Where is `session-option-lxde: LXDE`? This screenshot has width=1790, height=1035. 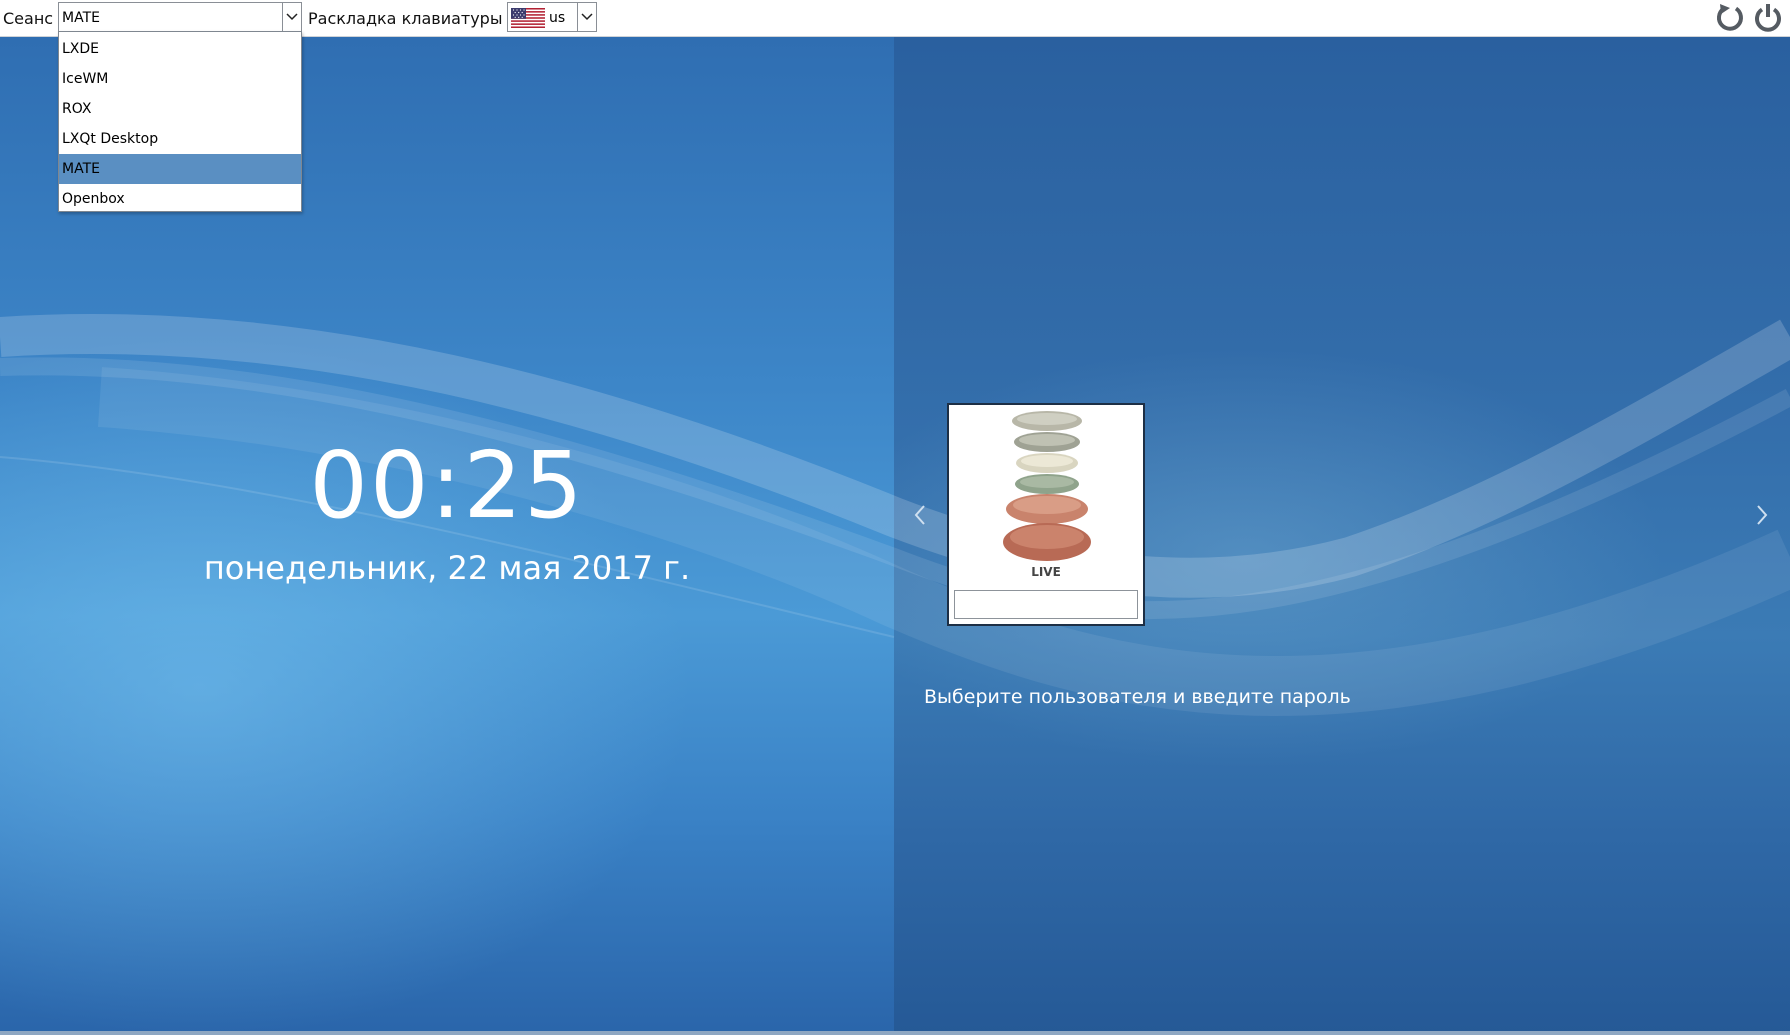
session-option-lxde: LXDE is located at coordinates (180, 49).